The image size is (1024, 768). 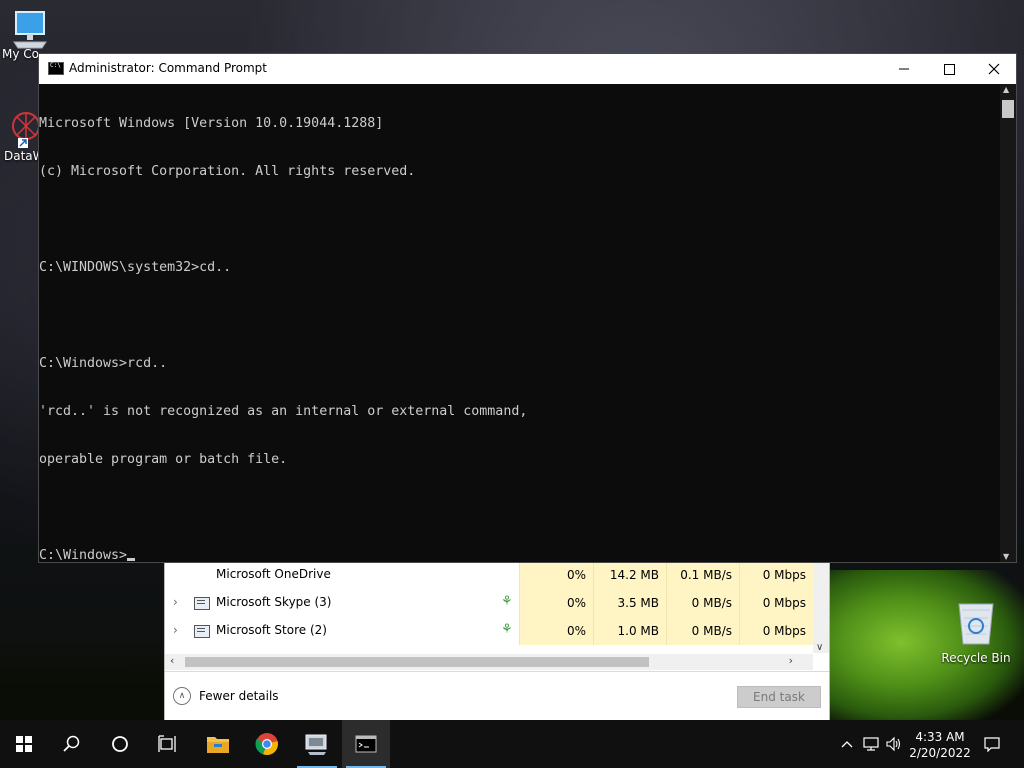 I want to click on datawrapper-icon, so click(x=26, y=130).